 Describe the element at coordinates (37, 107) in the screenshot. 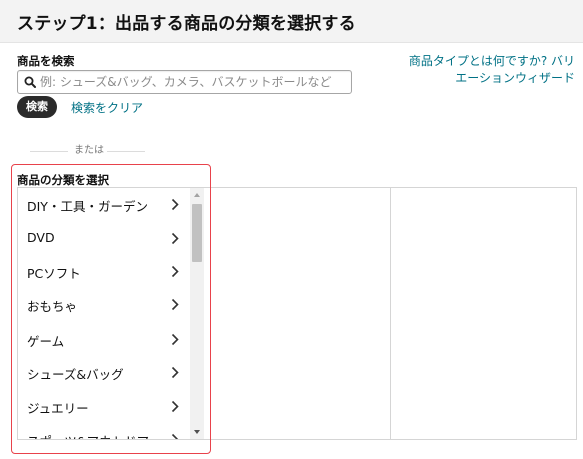

I see `search-button: 検索` at that location.